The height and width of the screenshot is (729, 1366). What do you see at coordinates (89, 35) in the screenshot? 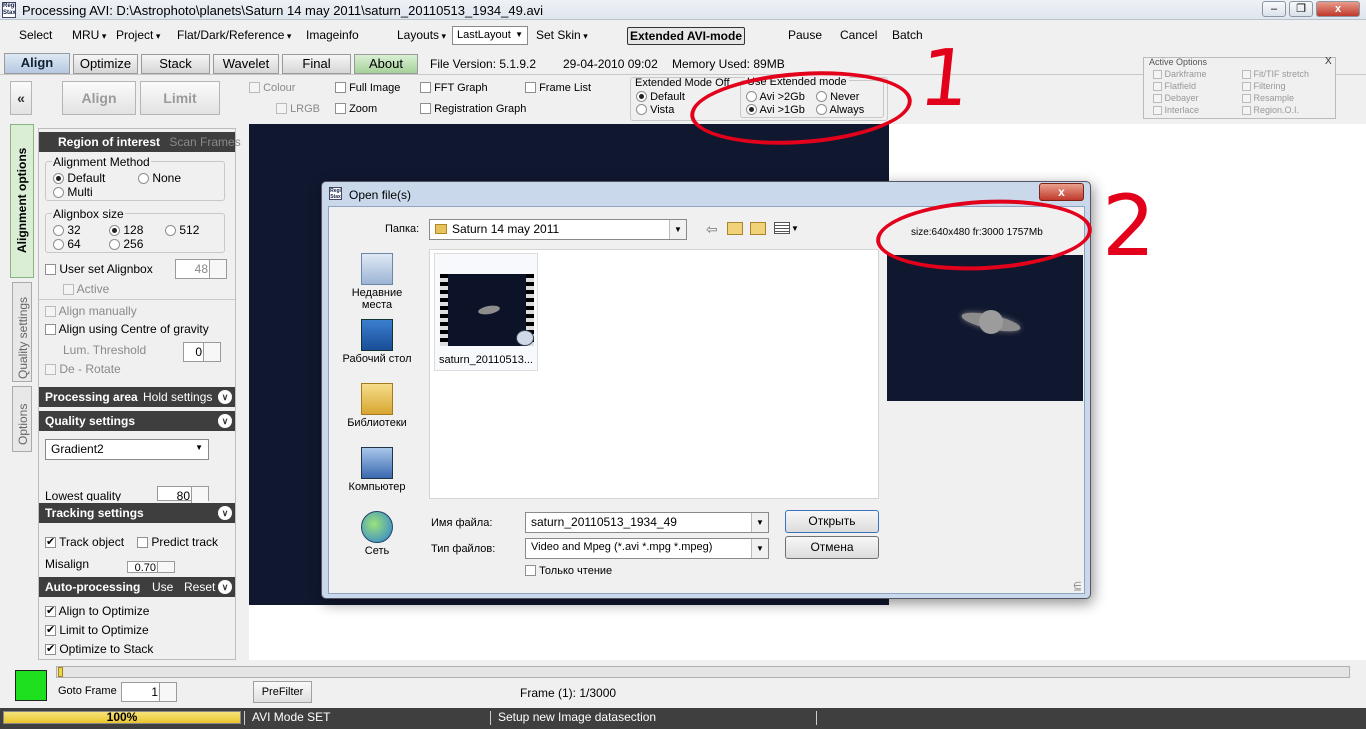
I see `menu-mru: MRU` at bounding box center [89, 35].